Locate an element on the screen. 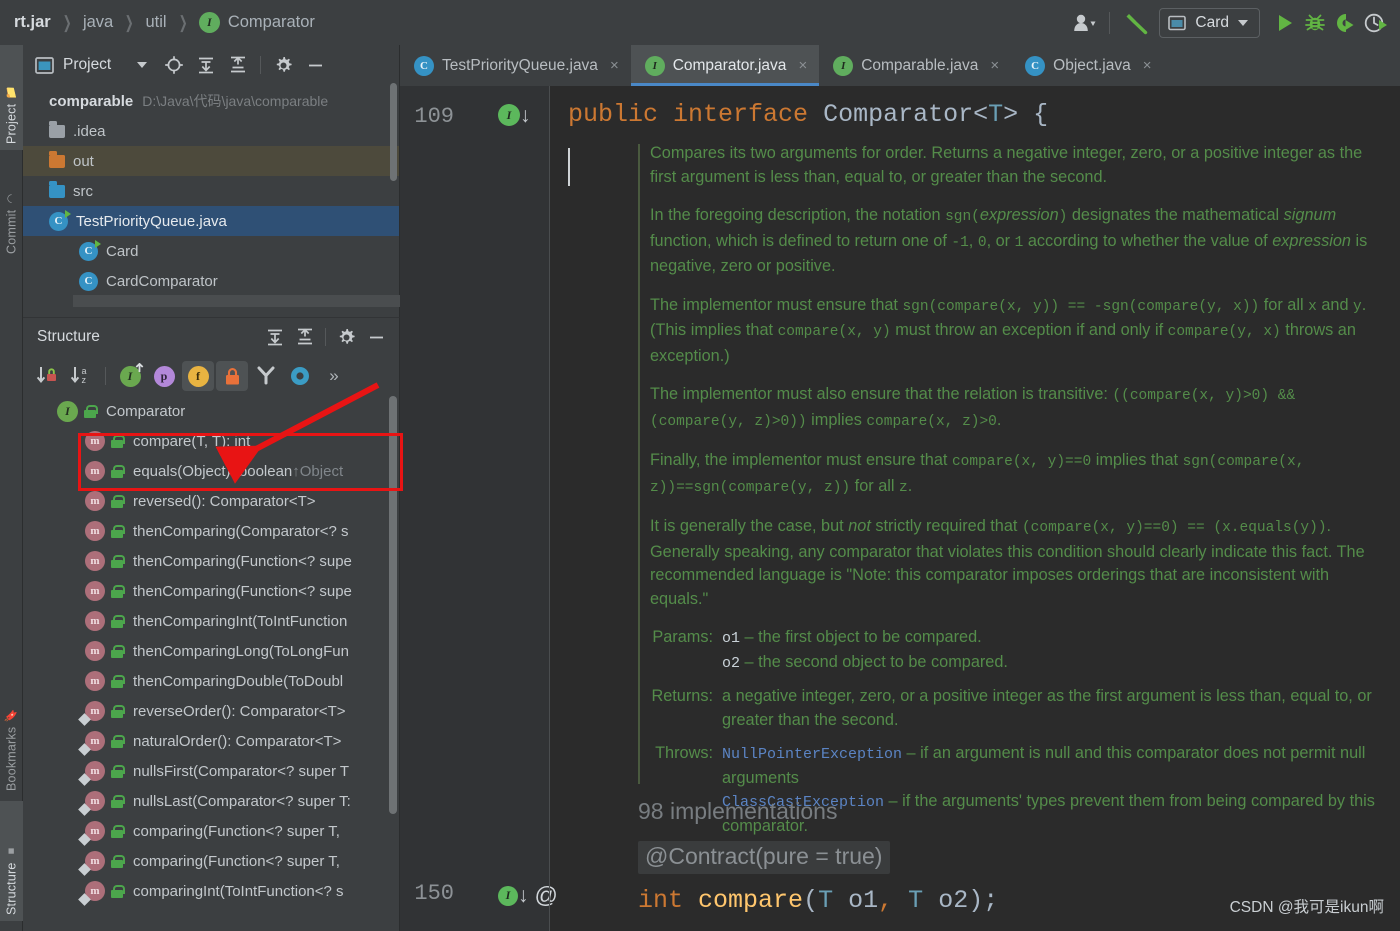  chevron-down-icon is located at coordinates (1243, 22).